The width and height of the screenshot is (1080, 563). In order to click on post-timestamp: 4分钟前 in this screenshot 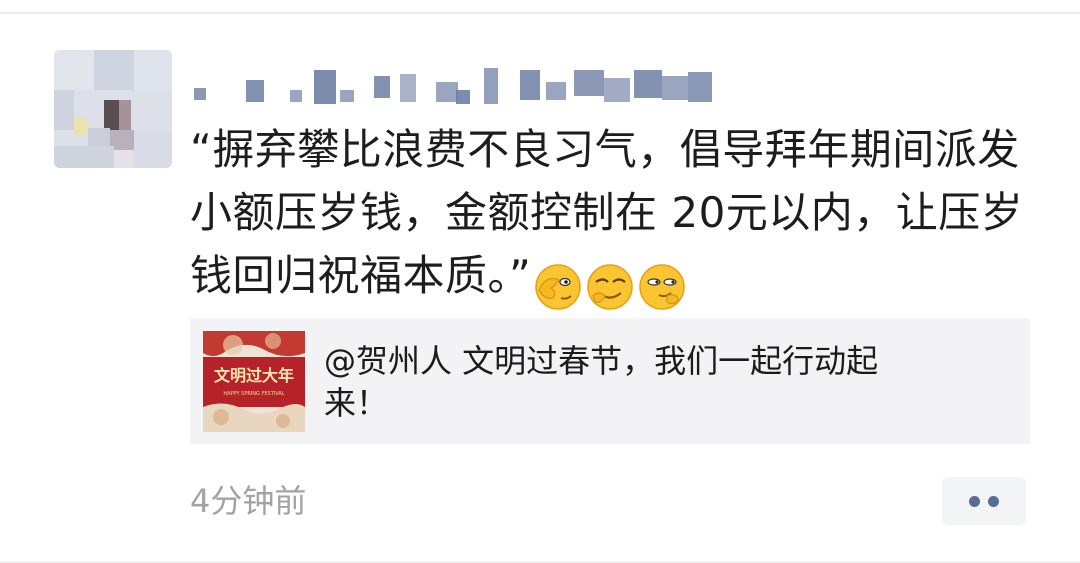, I will do `click(248, 501)`.